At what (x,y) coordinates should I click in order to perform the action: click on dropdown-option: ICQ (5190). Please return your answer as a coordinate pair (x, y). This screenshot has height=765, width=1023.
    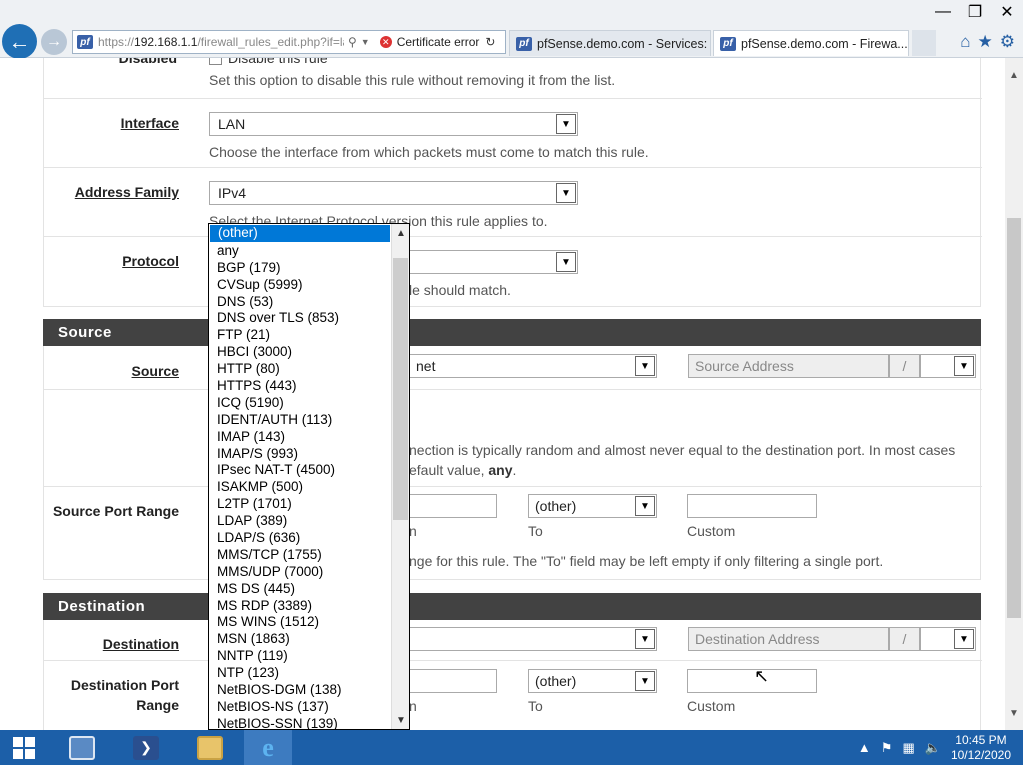
    Looking at the image, I should click on (300, 403).